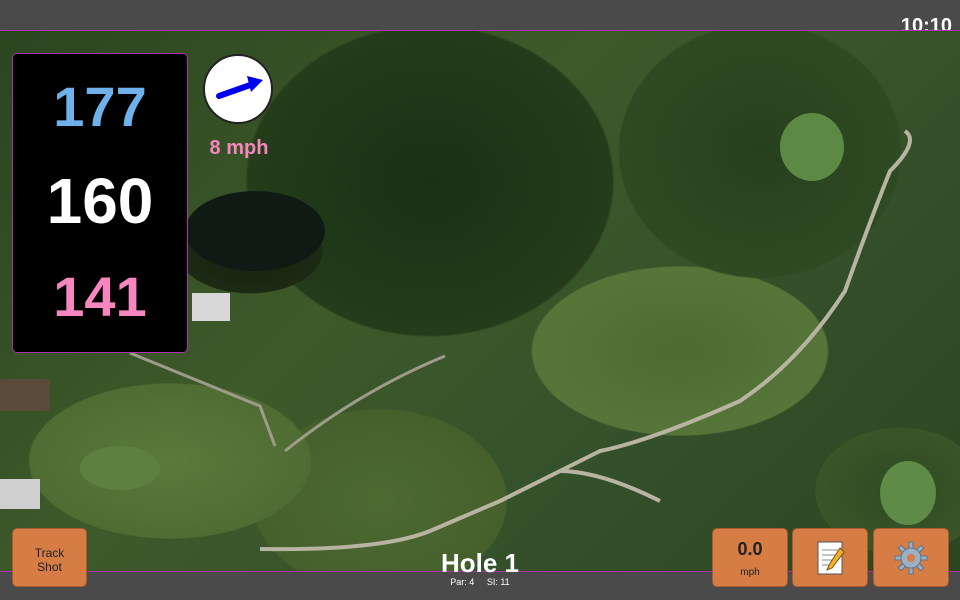 The height and width of the screenshot is (600, 960). I want to click on notepad-icon, so click(831, 558).